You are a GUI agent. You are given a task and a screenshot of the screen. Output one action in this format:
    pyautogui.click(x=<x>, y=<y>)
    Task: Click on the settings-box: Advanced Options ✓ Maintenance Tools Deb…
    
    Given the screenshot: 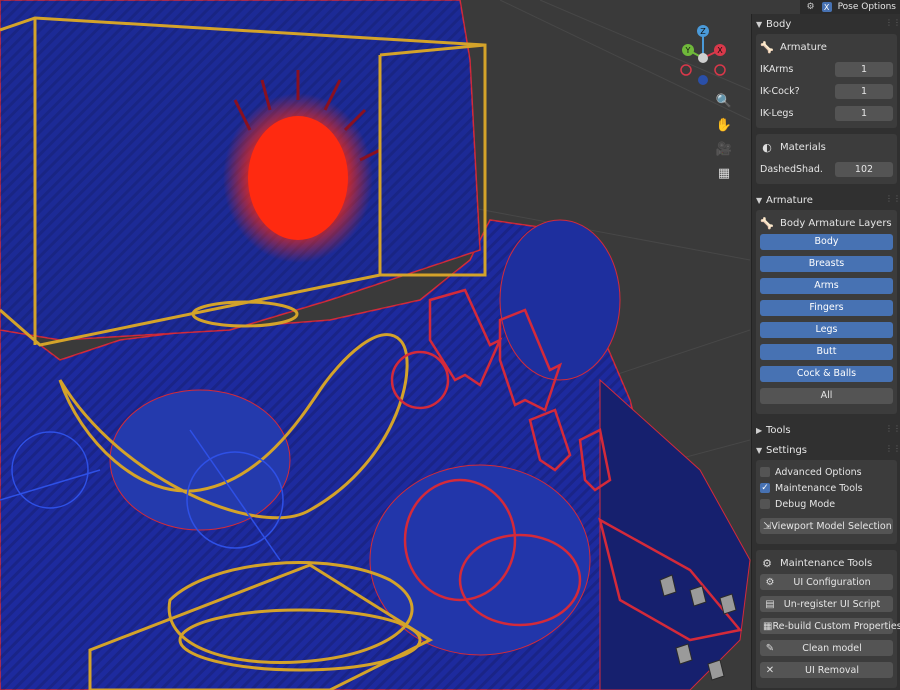 What is the action you would take?
    pyautogui.click(x=826, y=502)
    